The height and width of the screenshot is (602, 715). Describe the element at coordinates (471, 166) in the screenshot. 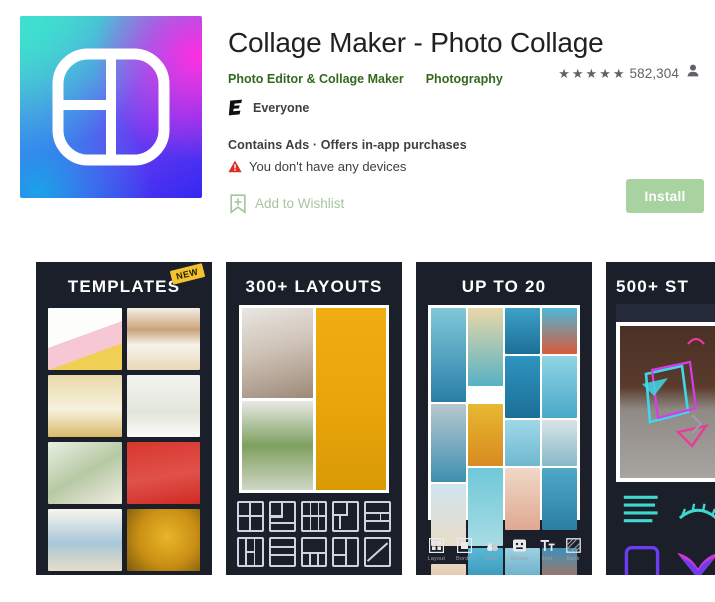

I see `device-warning-row: You don't have any devices` at that location.